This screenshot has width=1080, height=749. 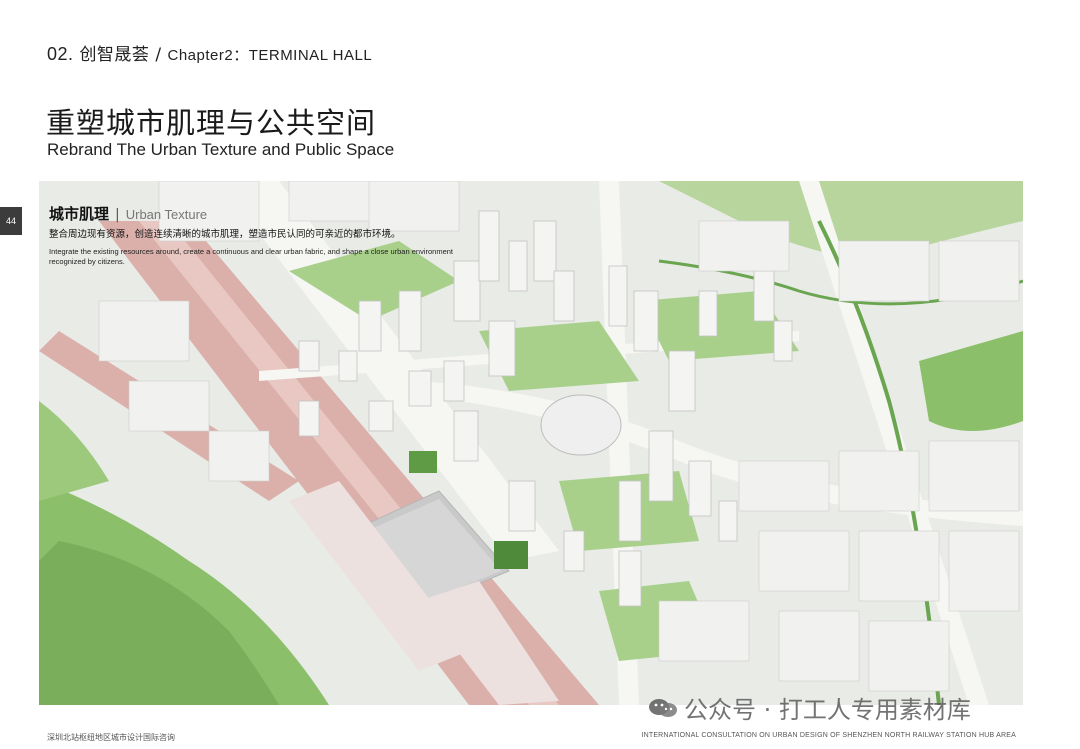 What do you see at coordinates (663, 707) in the screenshot?
I see `wechat-icon` at bounding box center [663, 707].